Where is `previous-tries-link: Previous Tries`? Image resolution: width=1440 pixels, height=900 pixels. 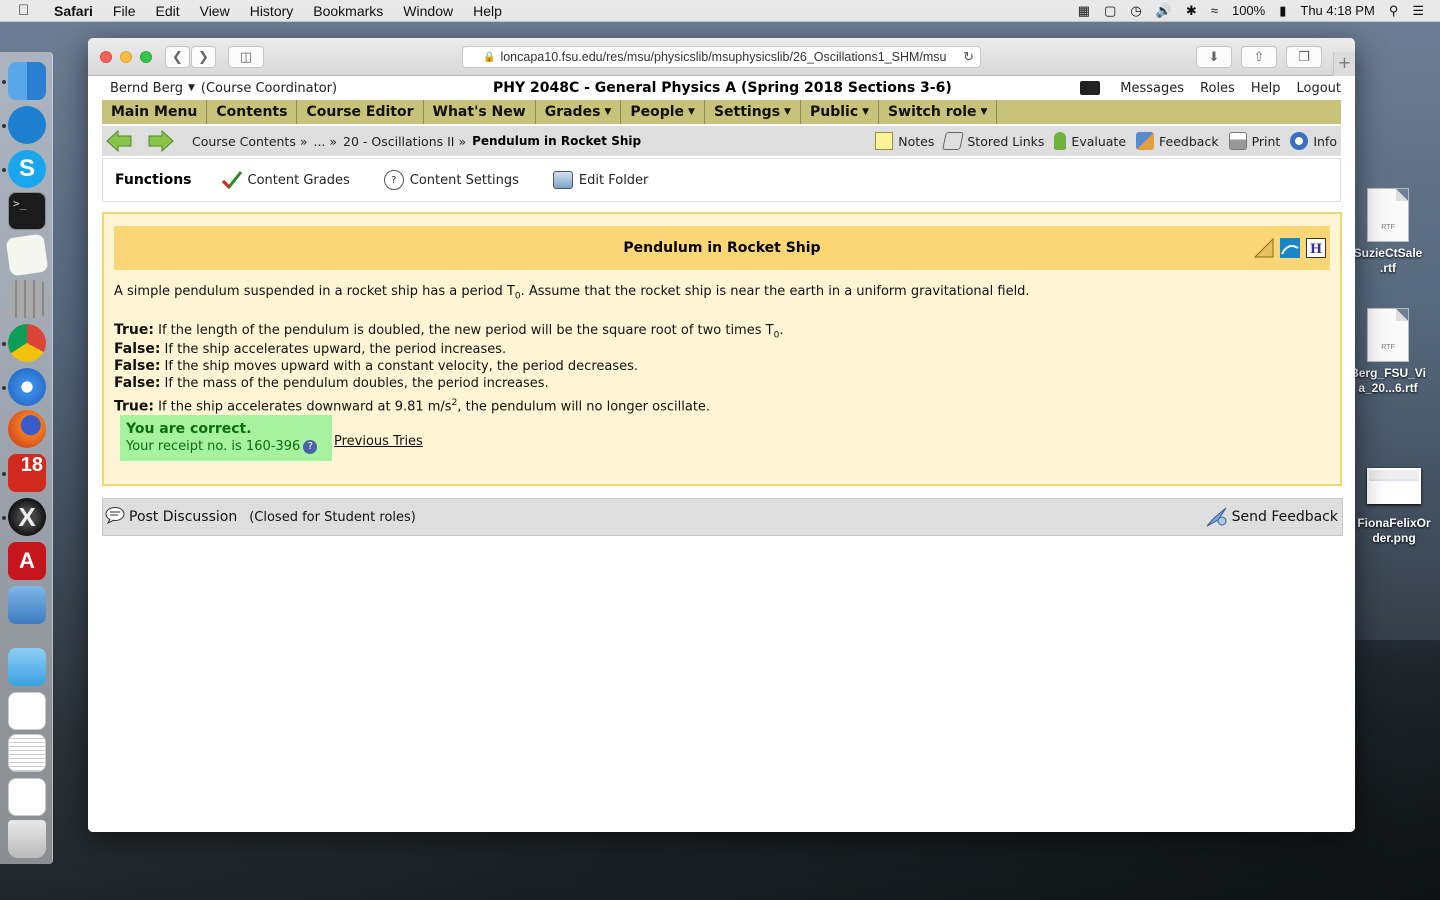 previous-tries-link: Previous Tries is located at coordinates (378, 441).